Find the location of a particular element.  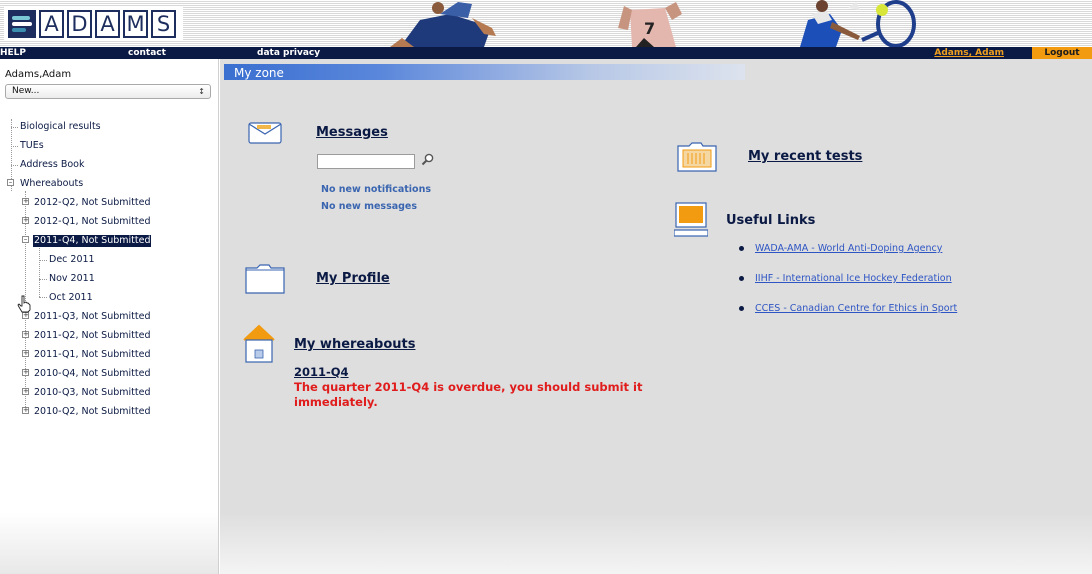

hand-cursor-icon is located at coordinates (24, 304).